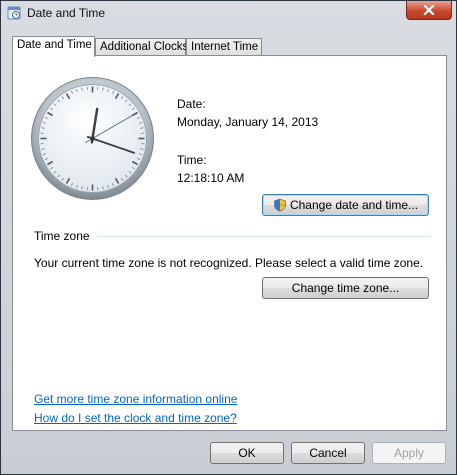 The image size is (457, 475). What do you see at coordinates (66, 13) in the screenshot?
I see `window-title: Date and Time` at bounding box center [66, 13].